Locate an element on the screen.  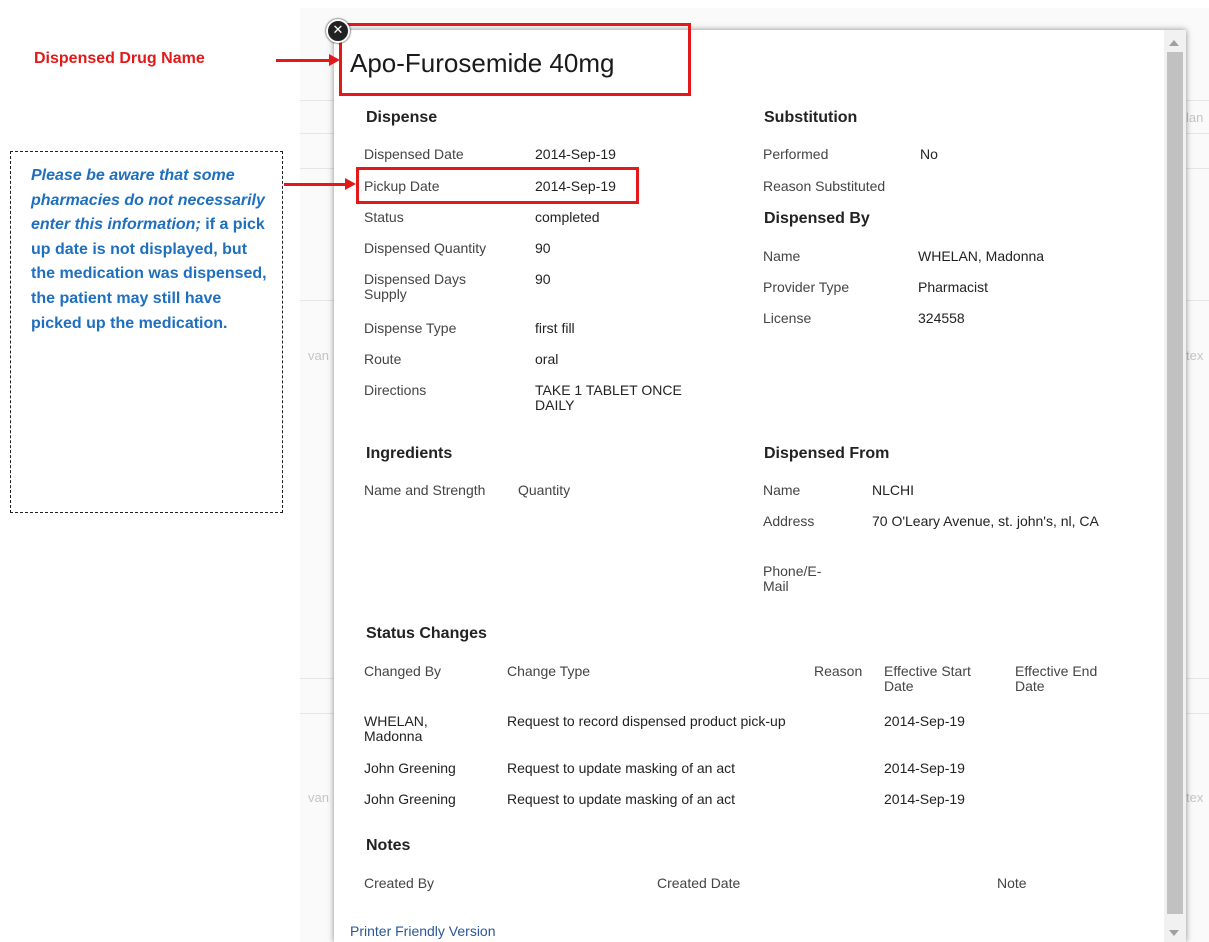
scroll-down-arrow-icon is located at coordinates (1174, 933).